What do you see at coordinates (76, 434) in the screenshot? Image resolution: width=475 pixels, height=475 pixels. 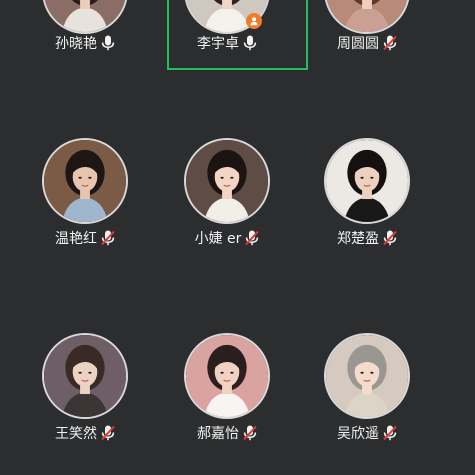 I see `participant-name: 王笑然` at bounding box center [76, 434].